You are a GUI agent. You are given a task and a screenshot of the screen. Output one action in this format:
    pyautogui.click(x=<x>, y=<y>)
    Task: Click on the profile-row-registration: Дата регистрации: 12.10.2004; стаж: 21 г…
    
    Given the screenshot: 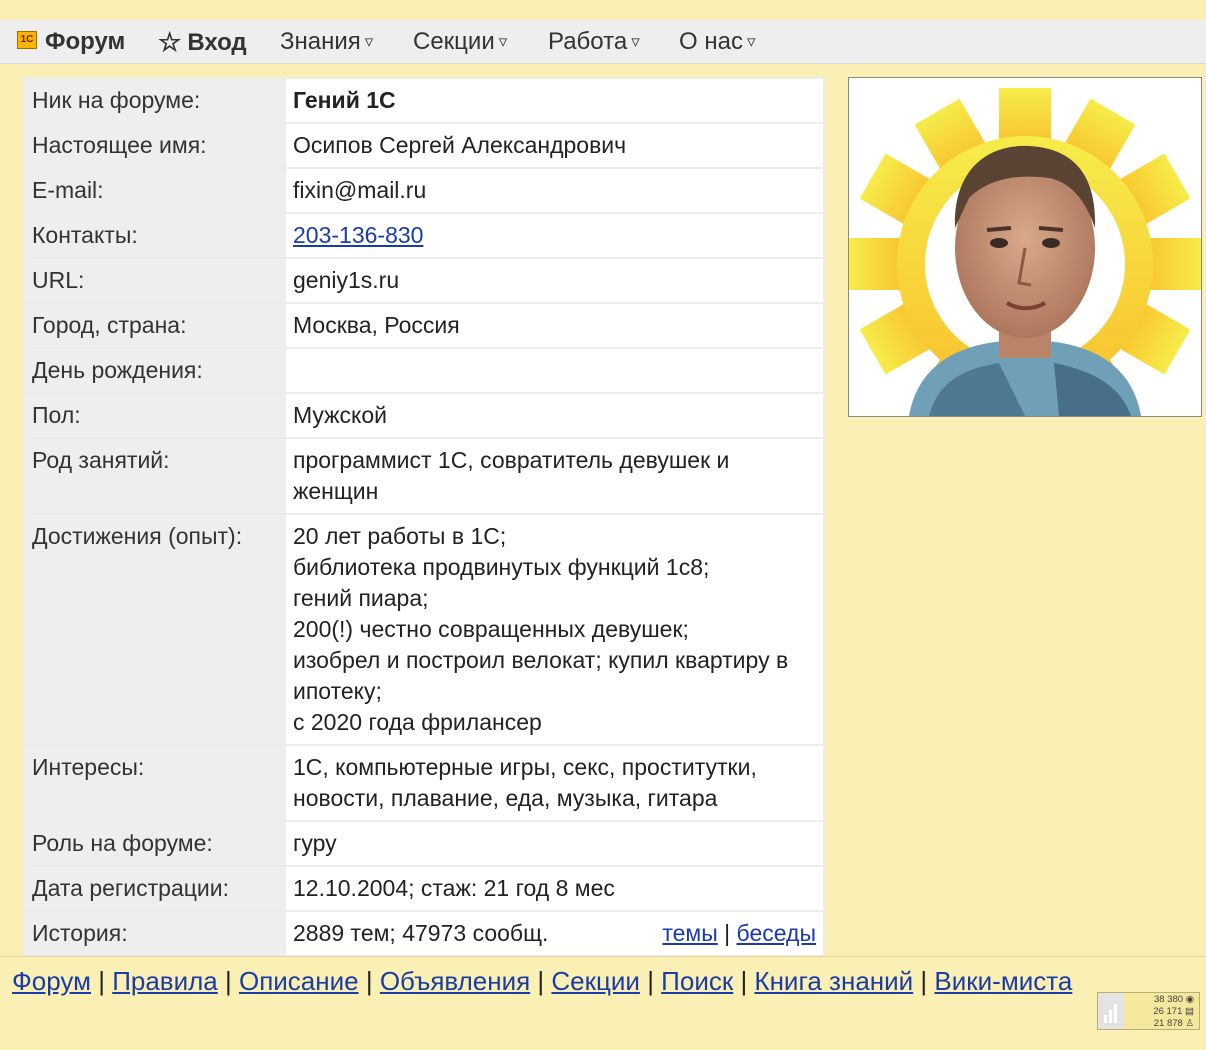 What is the action you would take?
    pyautogui.click(x=424, y=888)
    